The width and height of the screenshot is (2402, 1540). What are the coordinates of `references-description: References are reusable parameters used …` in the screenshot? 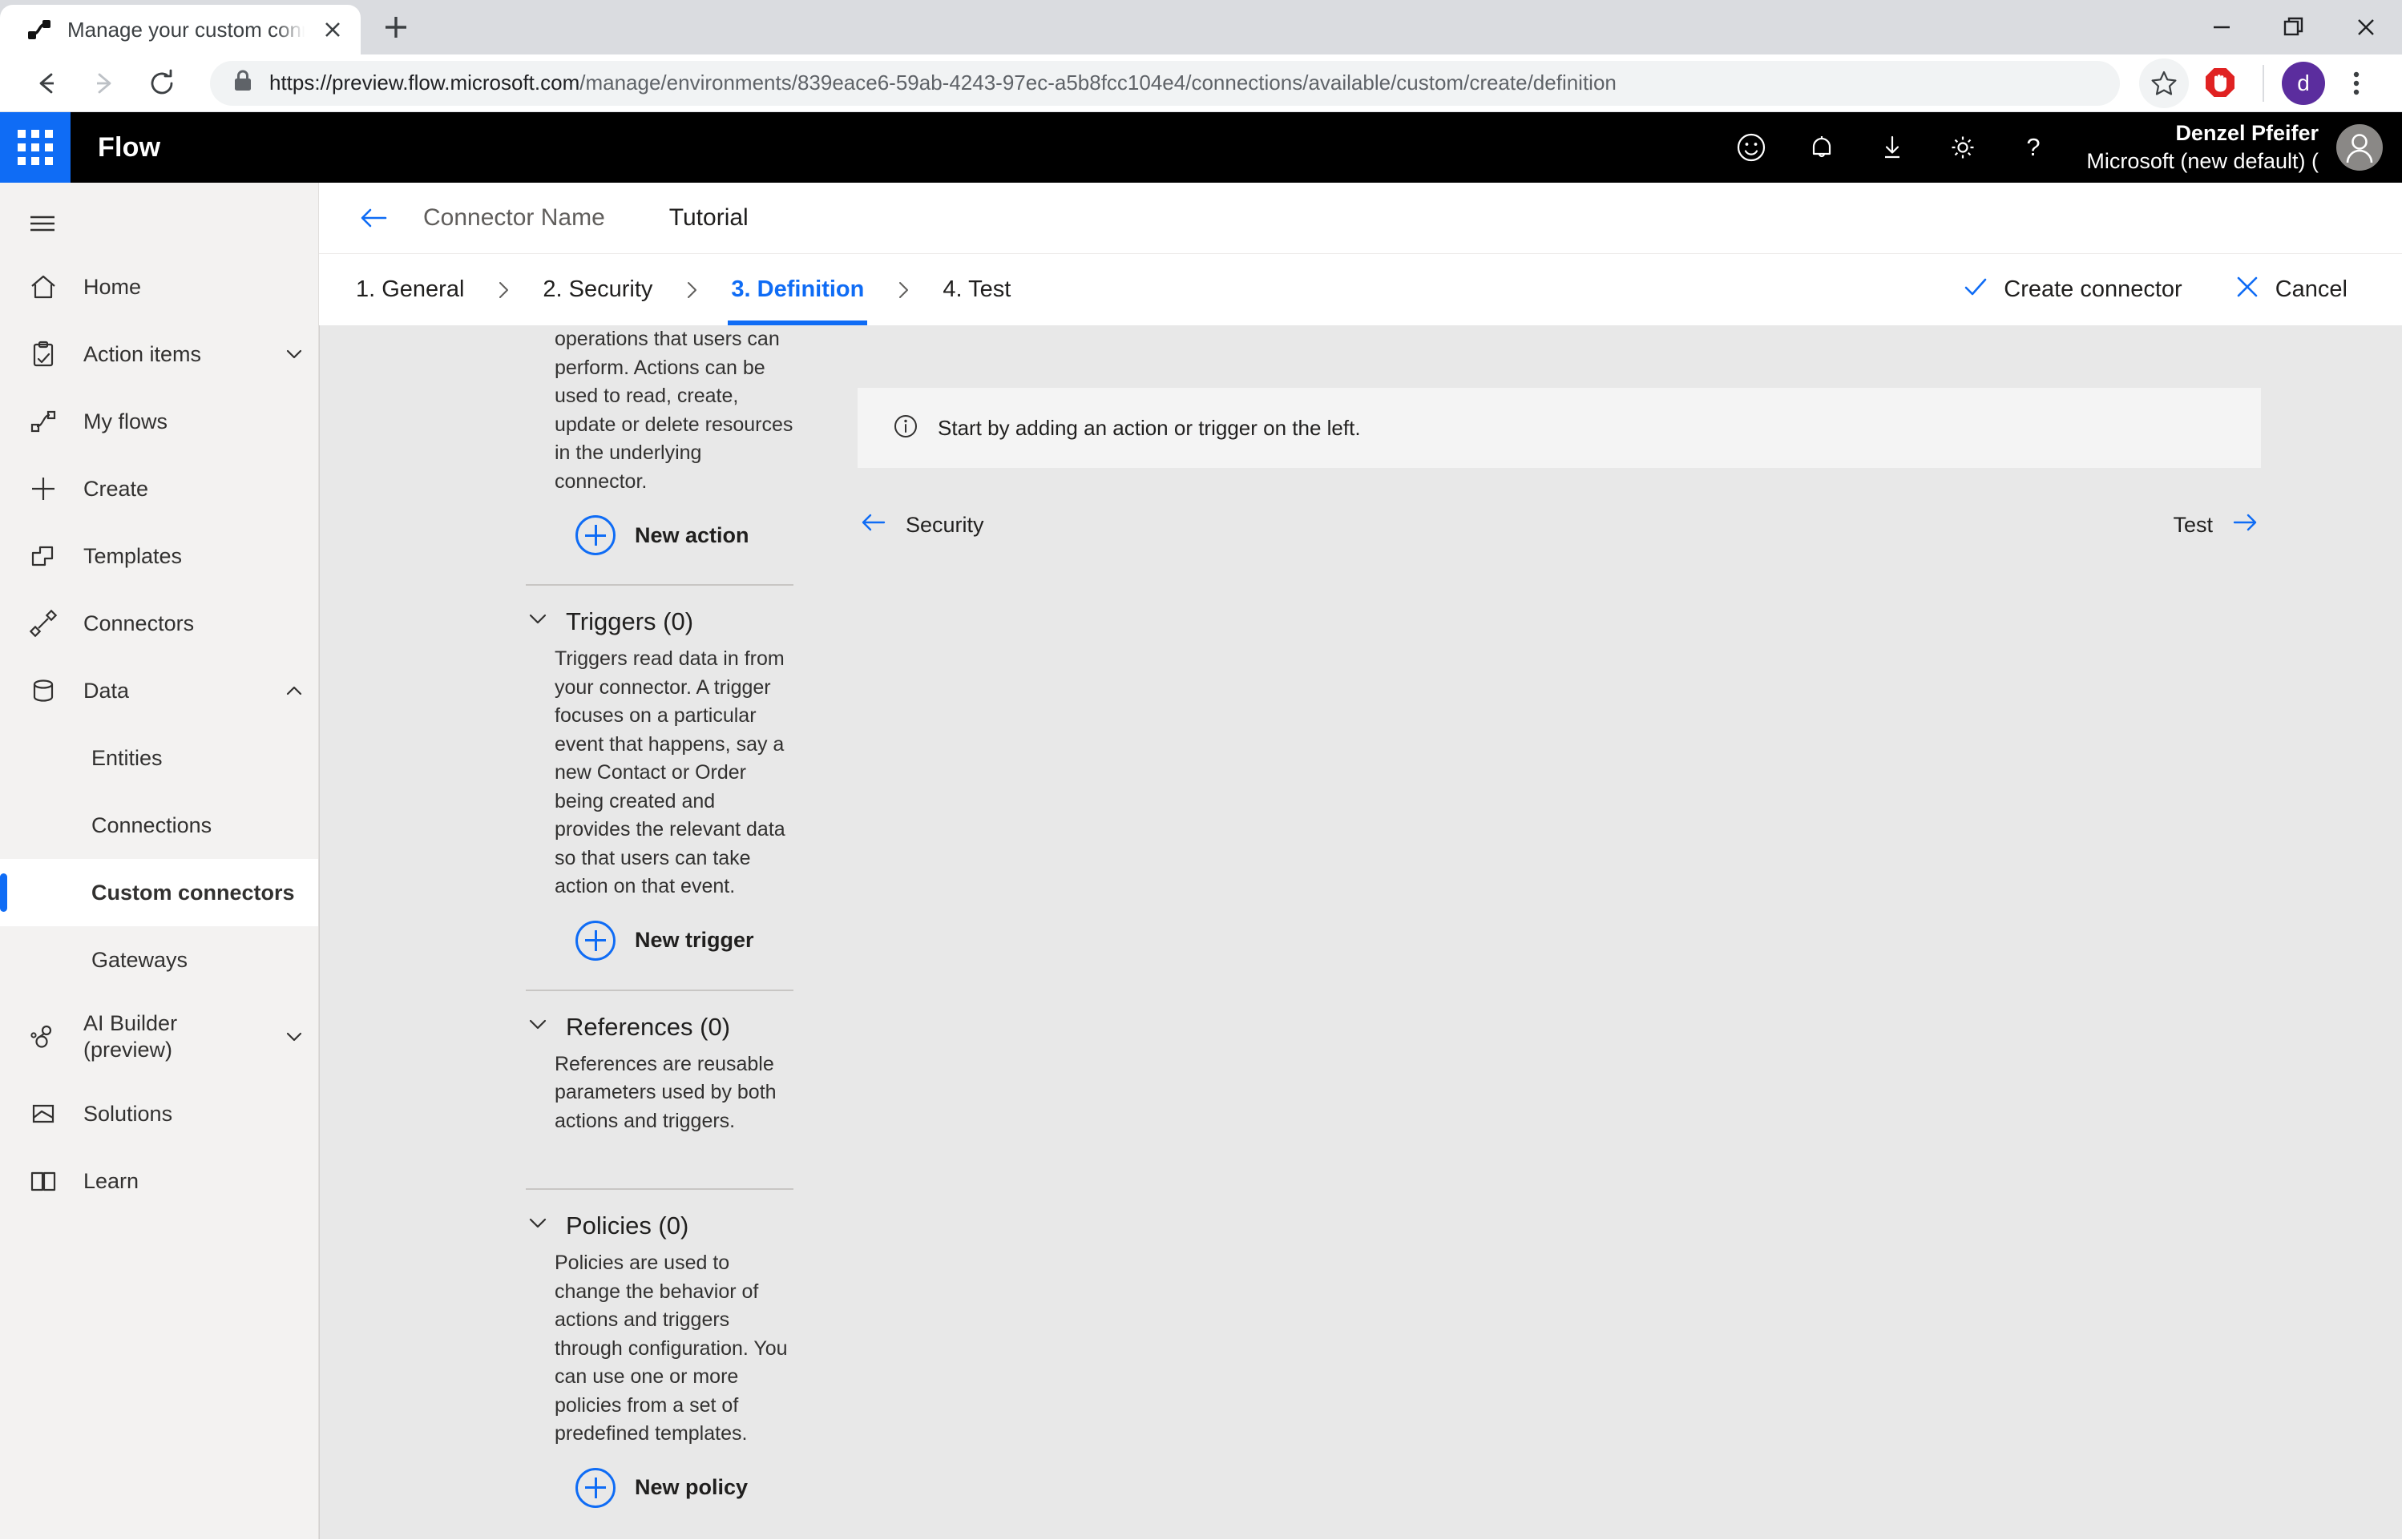 It's located at (666, 1092).